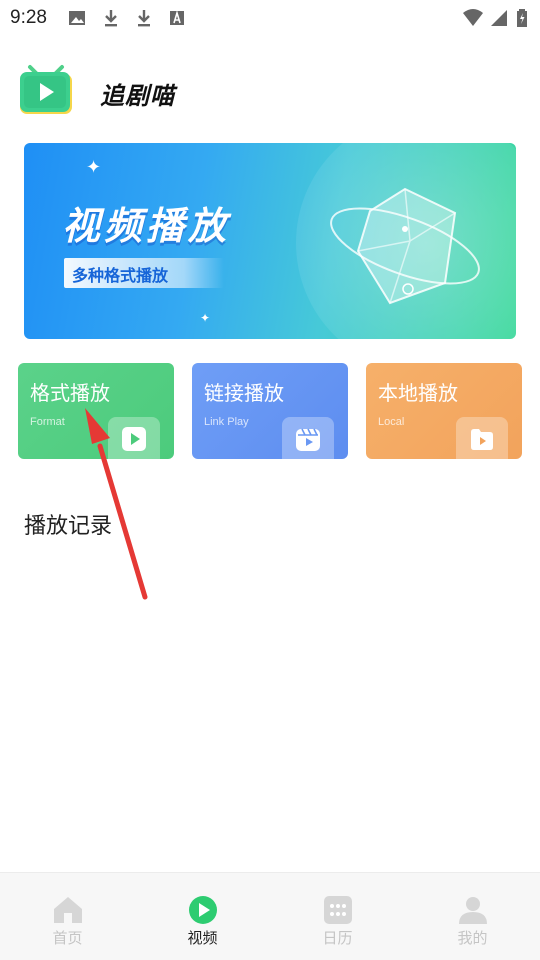  Describe the element at coordinates (47, 422) in the screenshot. I see `card-subtitle: Format` at that location.